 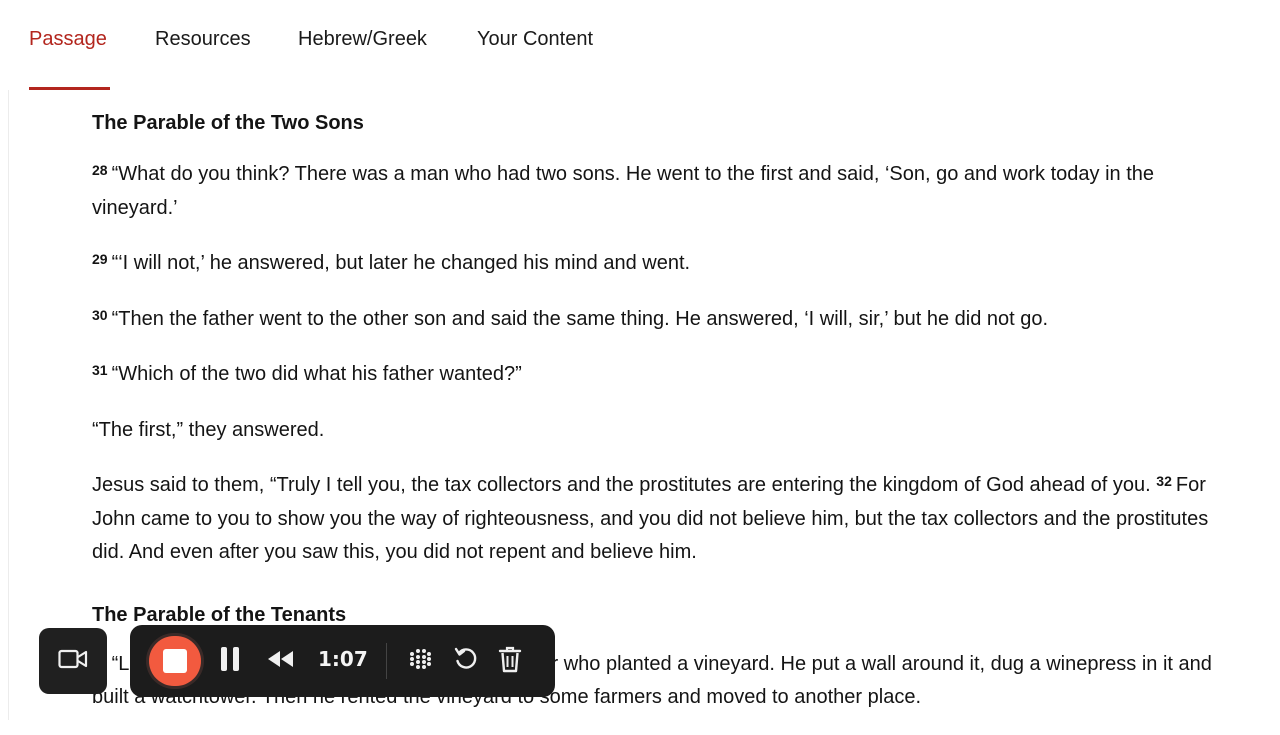 I want to click on toolbar-divider, so click(x=386, y=661).